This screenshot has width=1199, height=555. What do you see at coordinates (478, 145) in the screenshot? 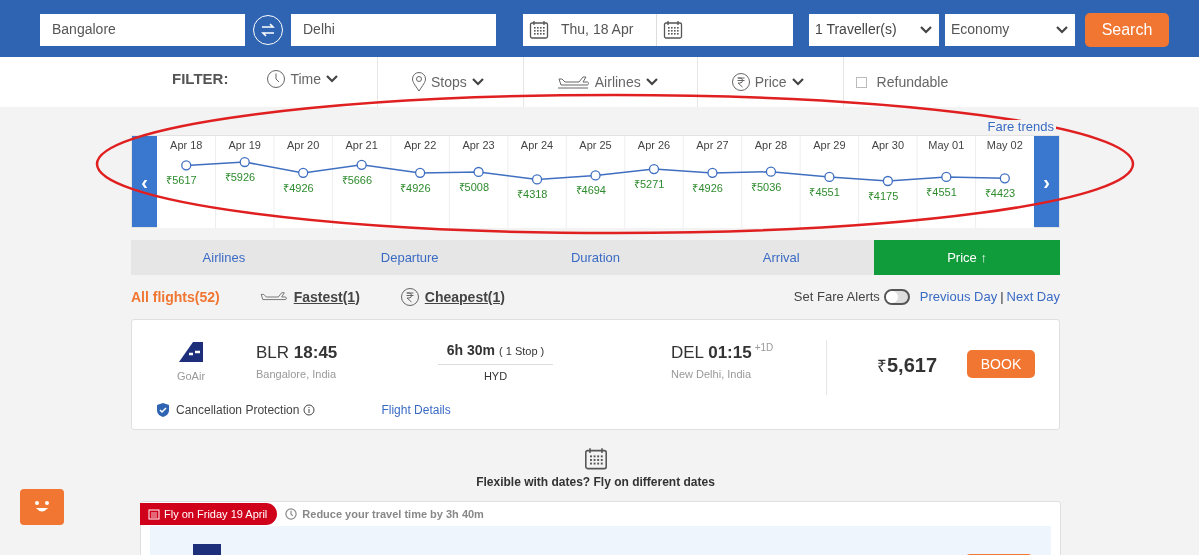
I see `date-label: Apr 23` at bounding box center [478, 145].